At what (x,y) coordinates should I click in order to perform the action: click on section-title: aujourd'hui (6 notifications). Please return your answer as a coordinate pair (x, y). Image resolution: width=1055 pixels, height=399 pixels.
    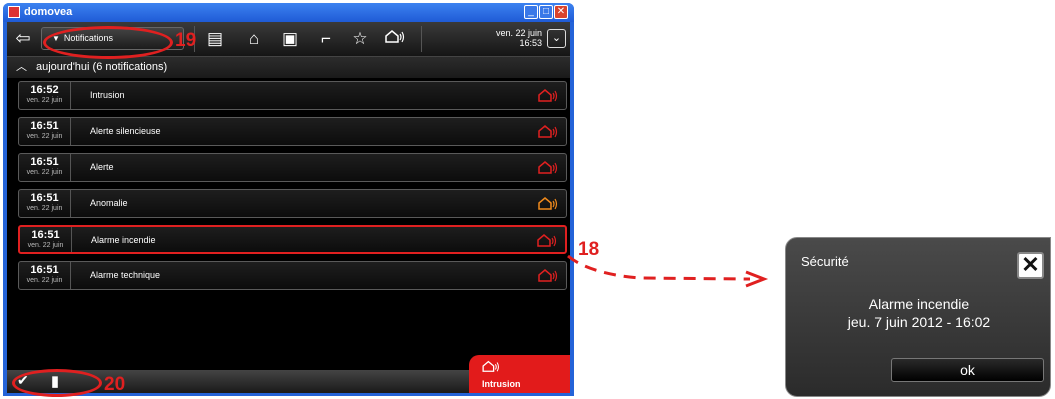
    Looking at the image, I should click on (102, 67).